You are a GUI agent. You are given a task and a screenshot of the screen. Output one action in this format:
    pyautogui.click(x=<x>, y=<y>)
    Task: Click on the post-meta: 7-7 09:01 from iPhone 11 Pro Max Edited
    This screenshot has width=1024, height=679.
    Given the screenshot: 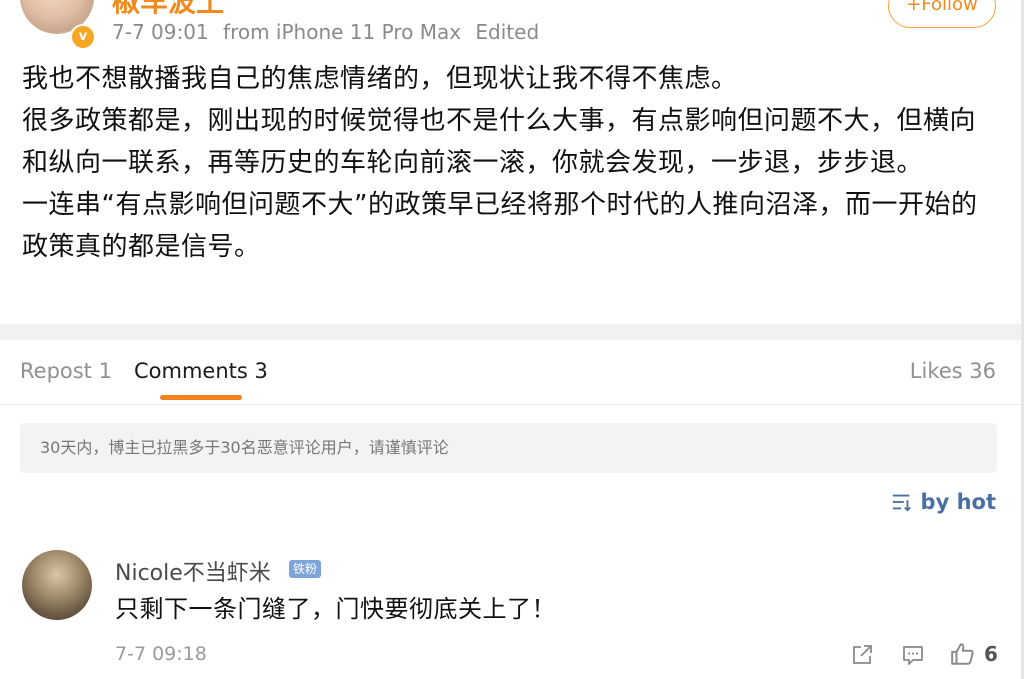 What is the action you would take?
    pyautogui.click(x=329, y=32)
    